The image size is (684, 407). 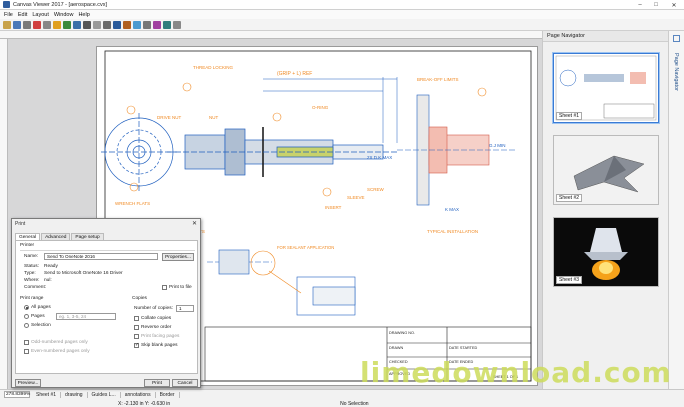 What do you see at coordinates (48, 280) in the screenshot?
I see `where-value: nul:` at bounding box center [48, 280].